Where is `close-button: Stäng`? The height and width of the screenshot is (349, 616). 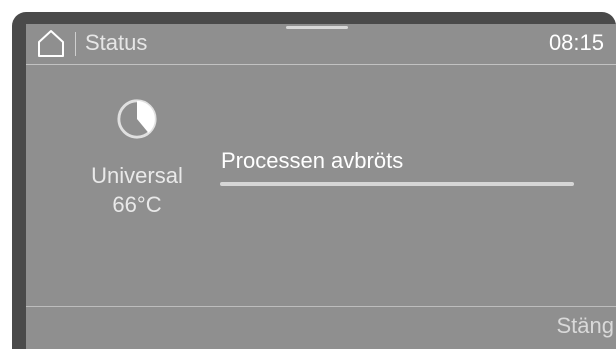
close-button: Stäng is located at coordinates (586, 326).